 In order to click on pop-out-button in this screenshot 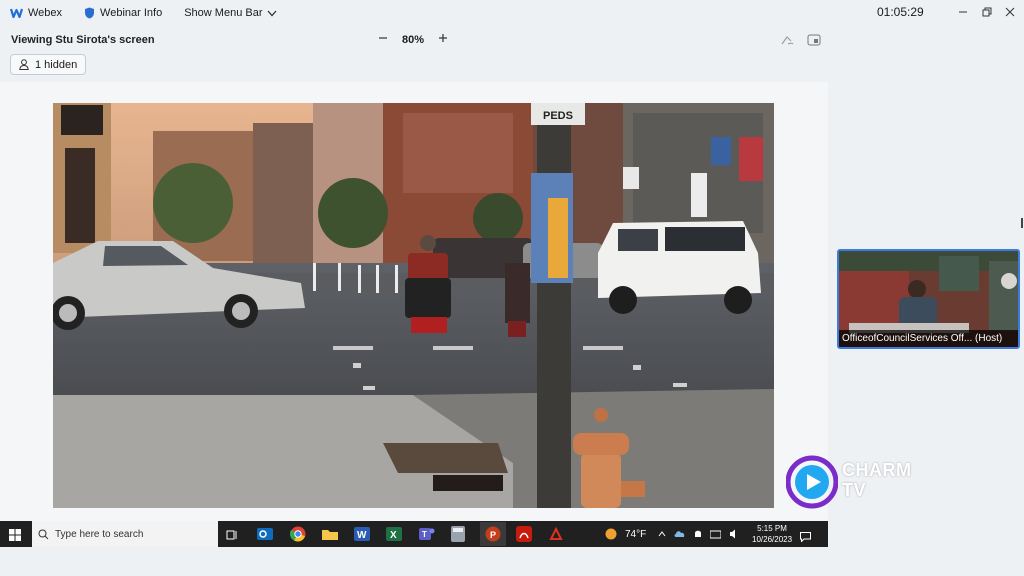, I will do `click(814, 42)`.